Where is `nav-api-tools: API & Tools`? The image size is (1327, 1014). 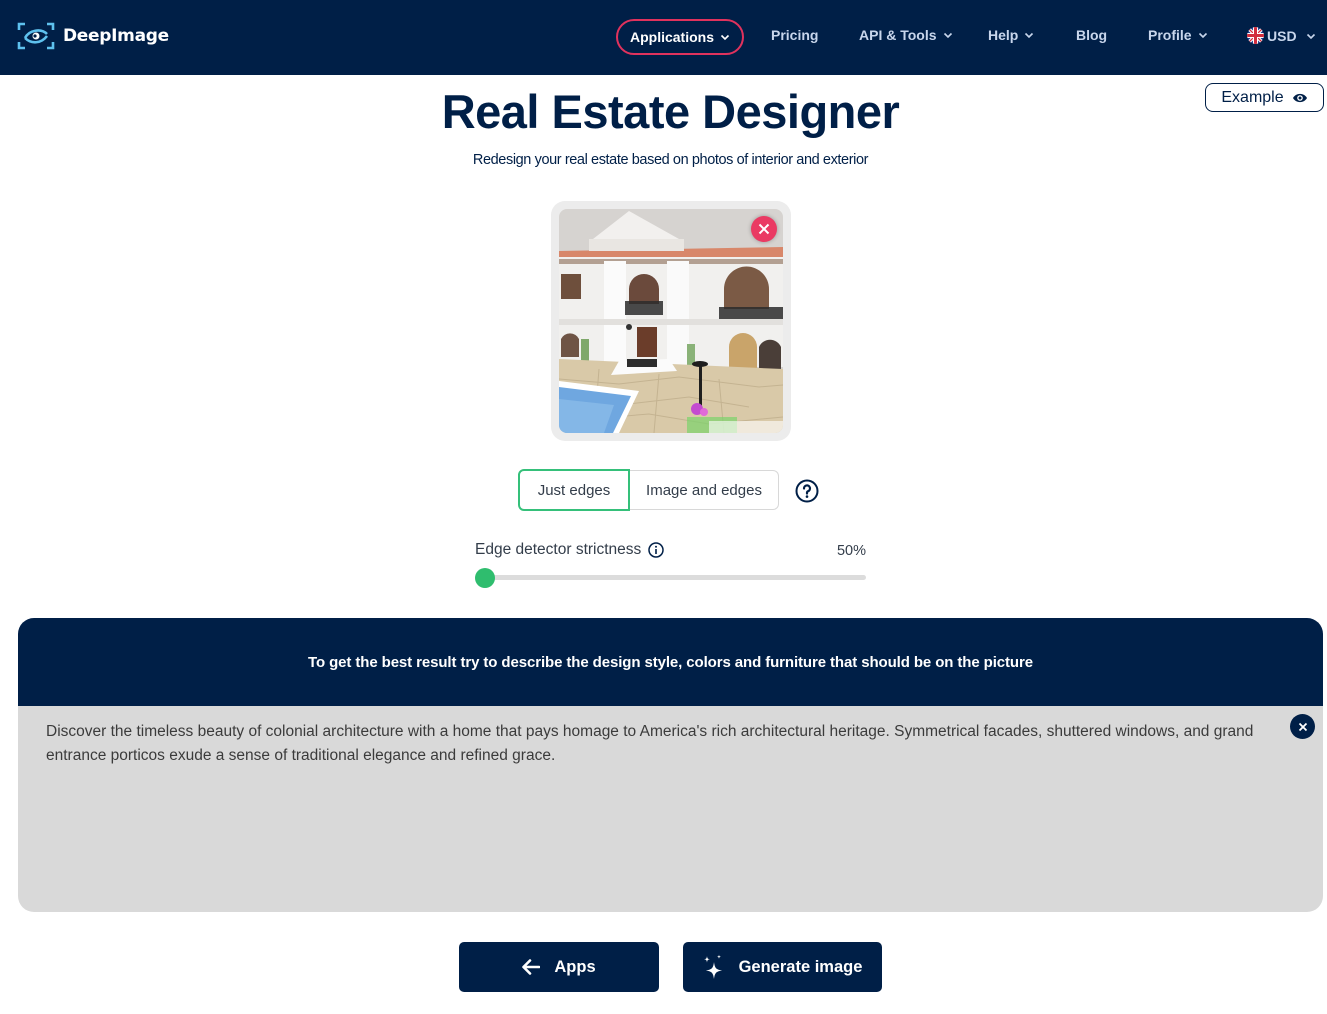
nav-api-tools: API & Tools is located at coordinates (906, 35).